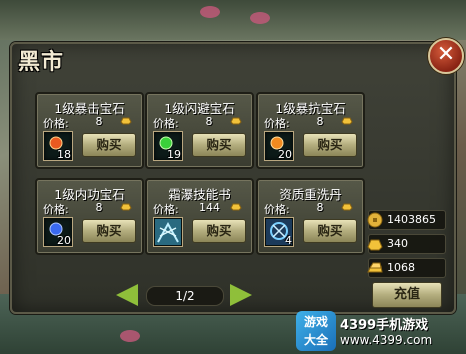  I want to click on item-slot: 4, so click(279, 232).